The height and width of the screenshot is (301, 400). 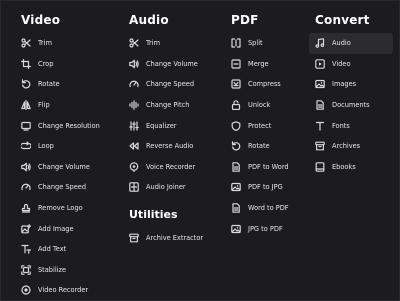 I want to click on video-item-label: Loop, so click(x=46, y=146).